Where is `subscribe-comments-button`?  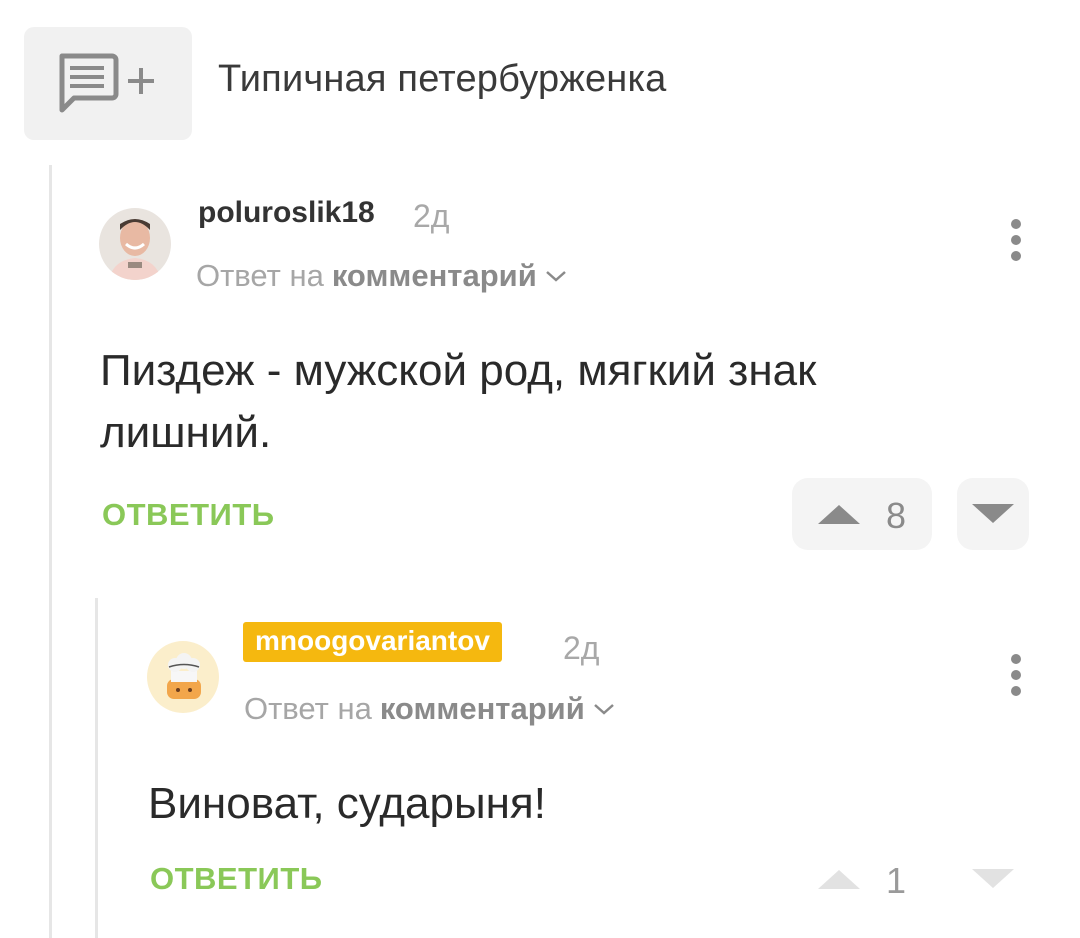 subscribe-comments-button is located at coordinates (108, 83).